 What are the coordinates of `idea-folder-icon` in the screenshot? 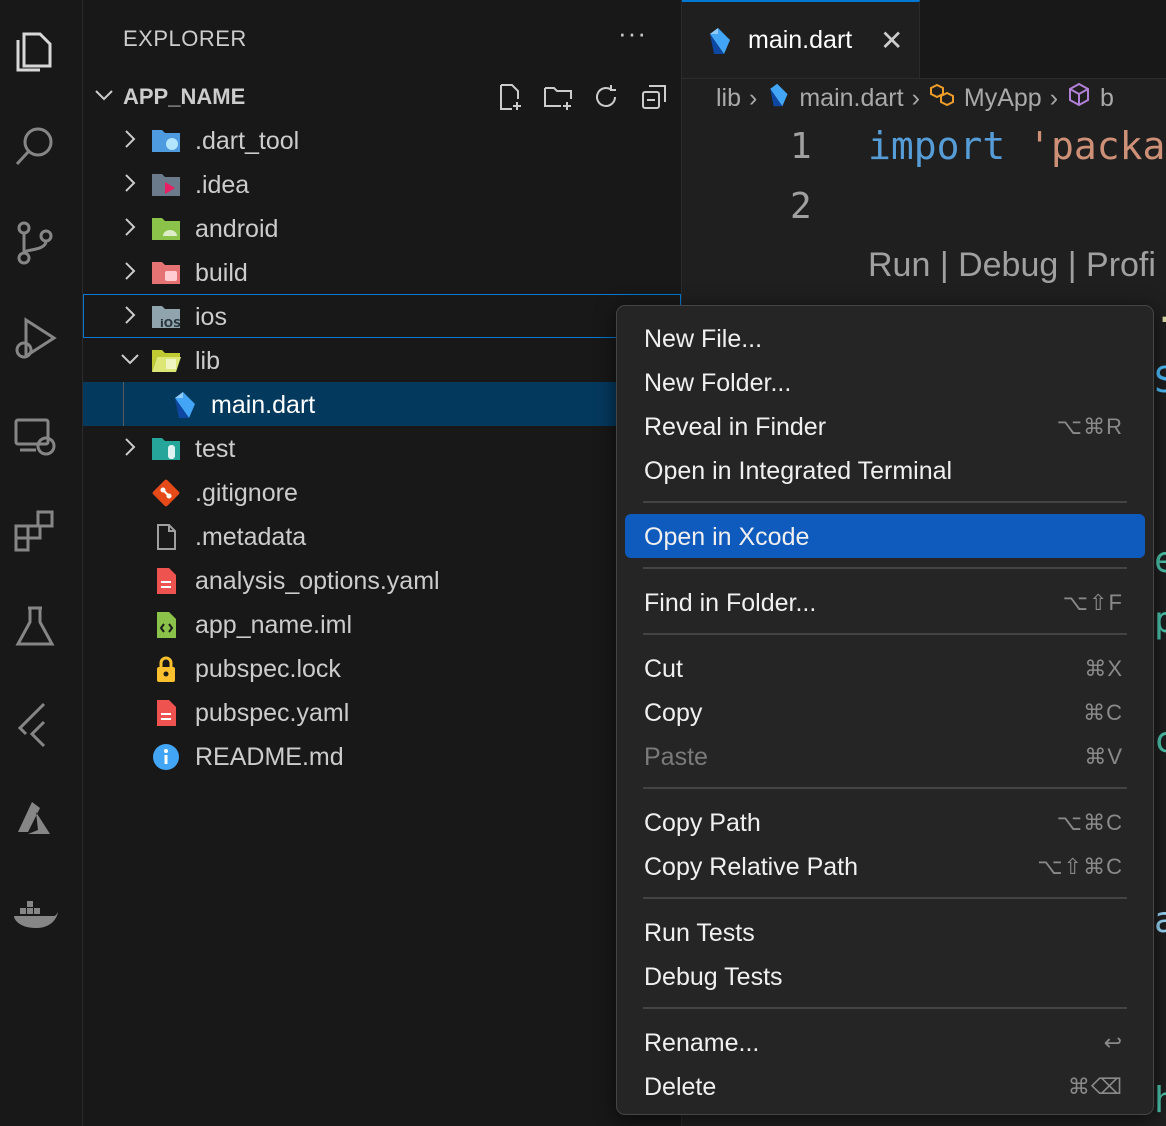 It's located at (166, 184).